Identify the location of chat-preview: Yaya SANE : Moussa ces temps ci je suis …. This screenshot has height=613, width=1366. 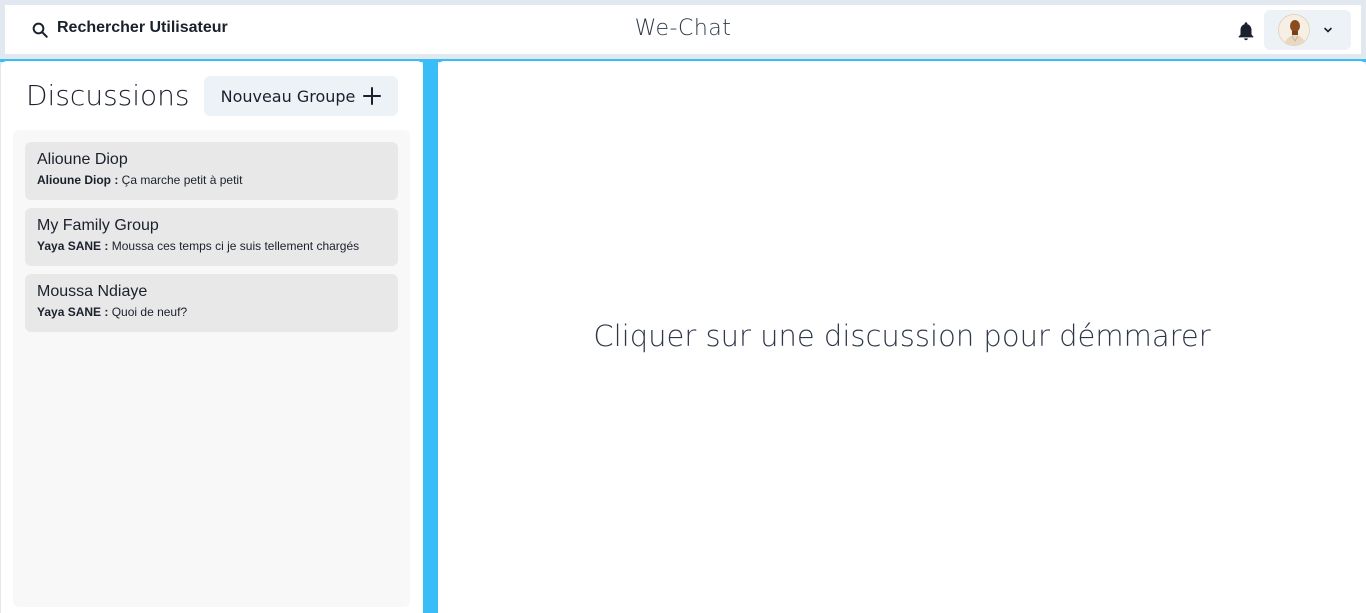
(211, 246).